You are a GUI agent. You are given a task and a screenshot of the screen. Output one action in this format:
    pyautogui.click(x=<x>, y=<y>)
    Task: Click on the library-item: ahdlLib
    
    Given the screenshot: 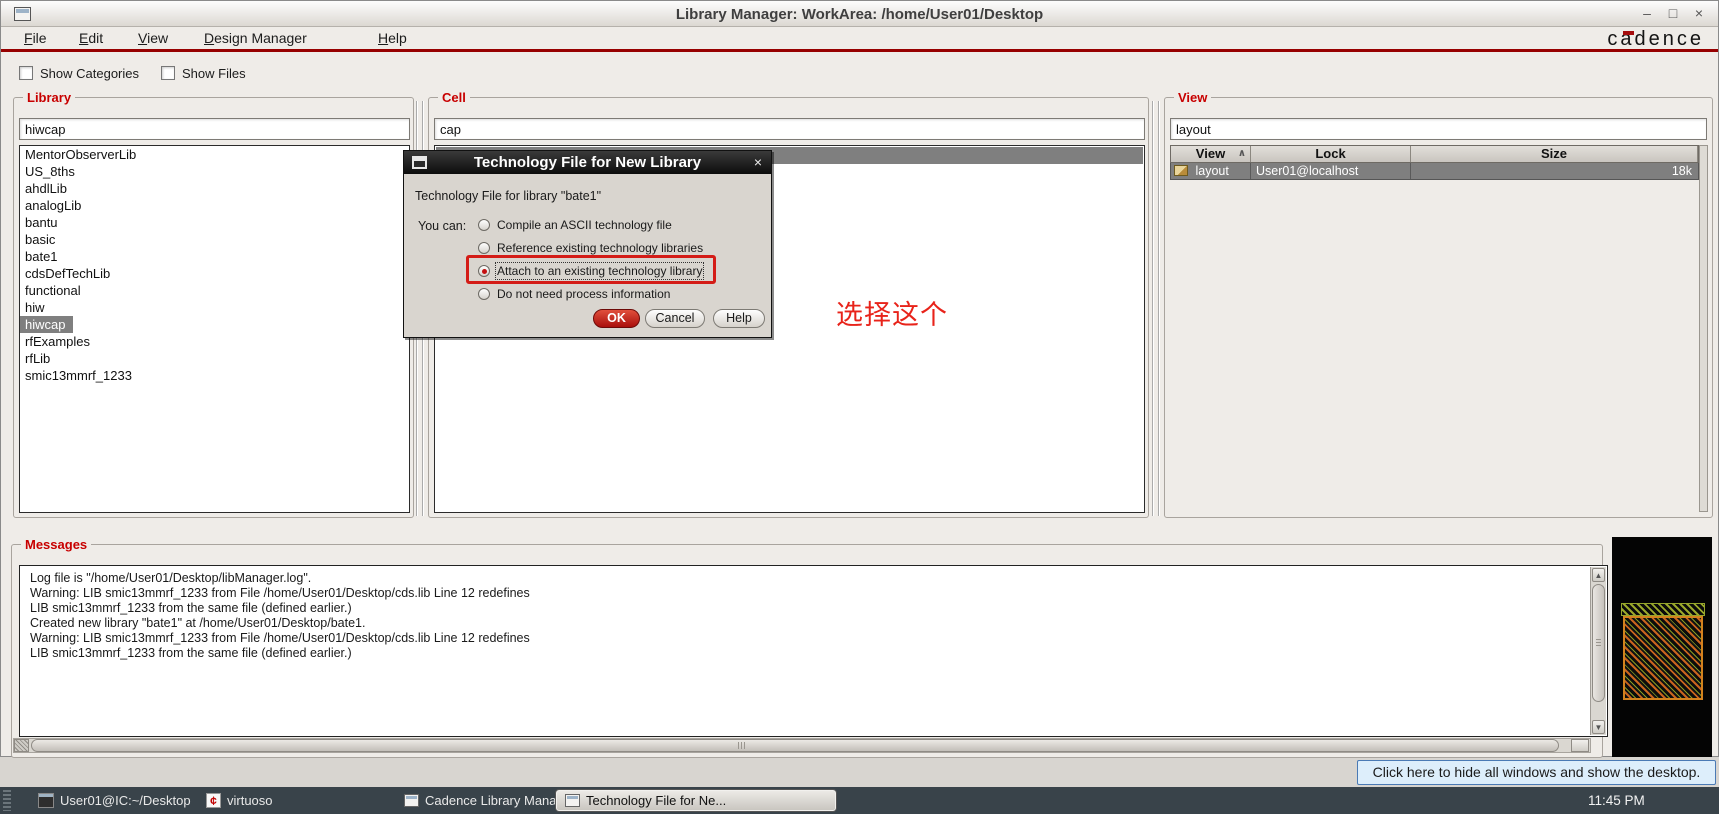 What is the action you would take?
    pyautogui.click(x=214, y=188)
    